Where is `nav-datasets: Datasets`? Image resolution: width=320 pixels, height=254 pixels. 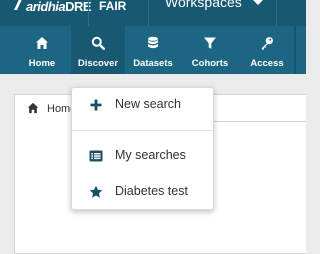
nav-datasets: Datasets is located at coordinates (153, 50).